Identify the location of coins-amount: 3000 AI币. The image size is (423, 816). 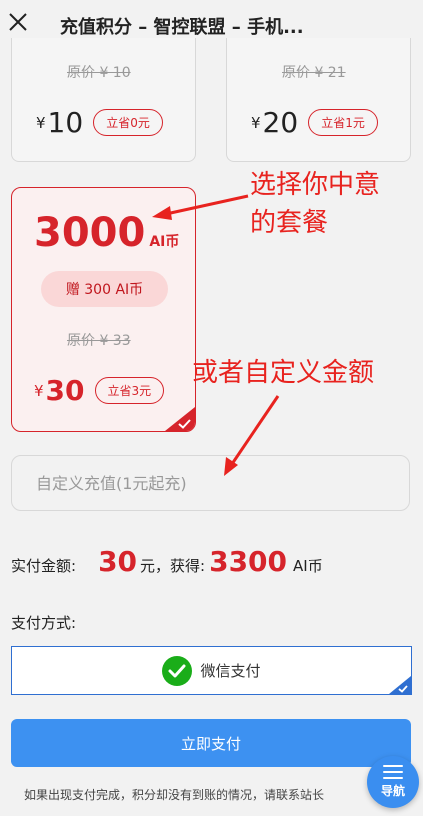
(106, 233).